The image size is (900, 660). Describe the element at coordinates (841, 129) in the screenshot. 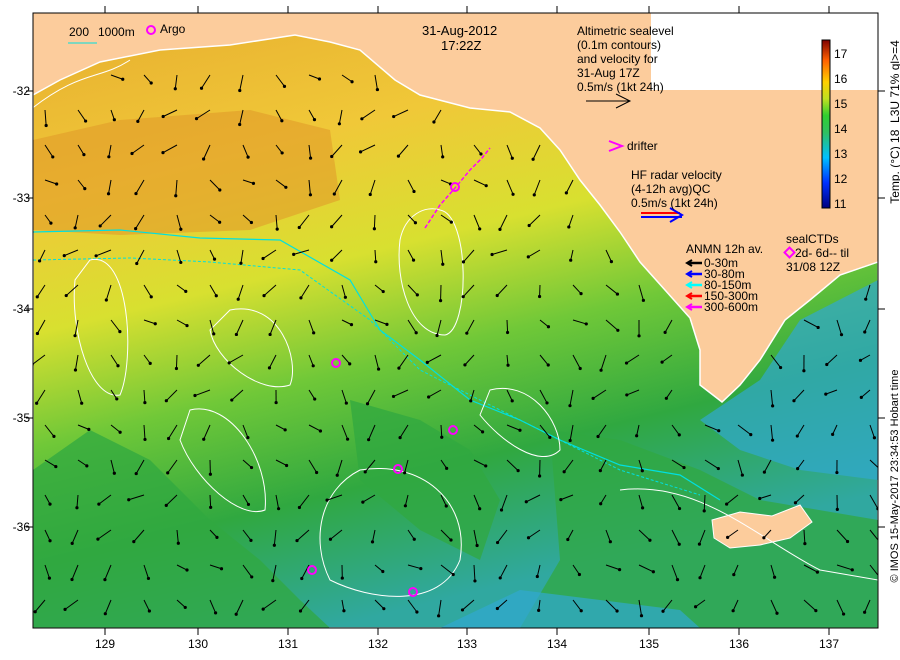

I see `colorbar-tick: 14` at that location.